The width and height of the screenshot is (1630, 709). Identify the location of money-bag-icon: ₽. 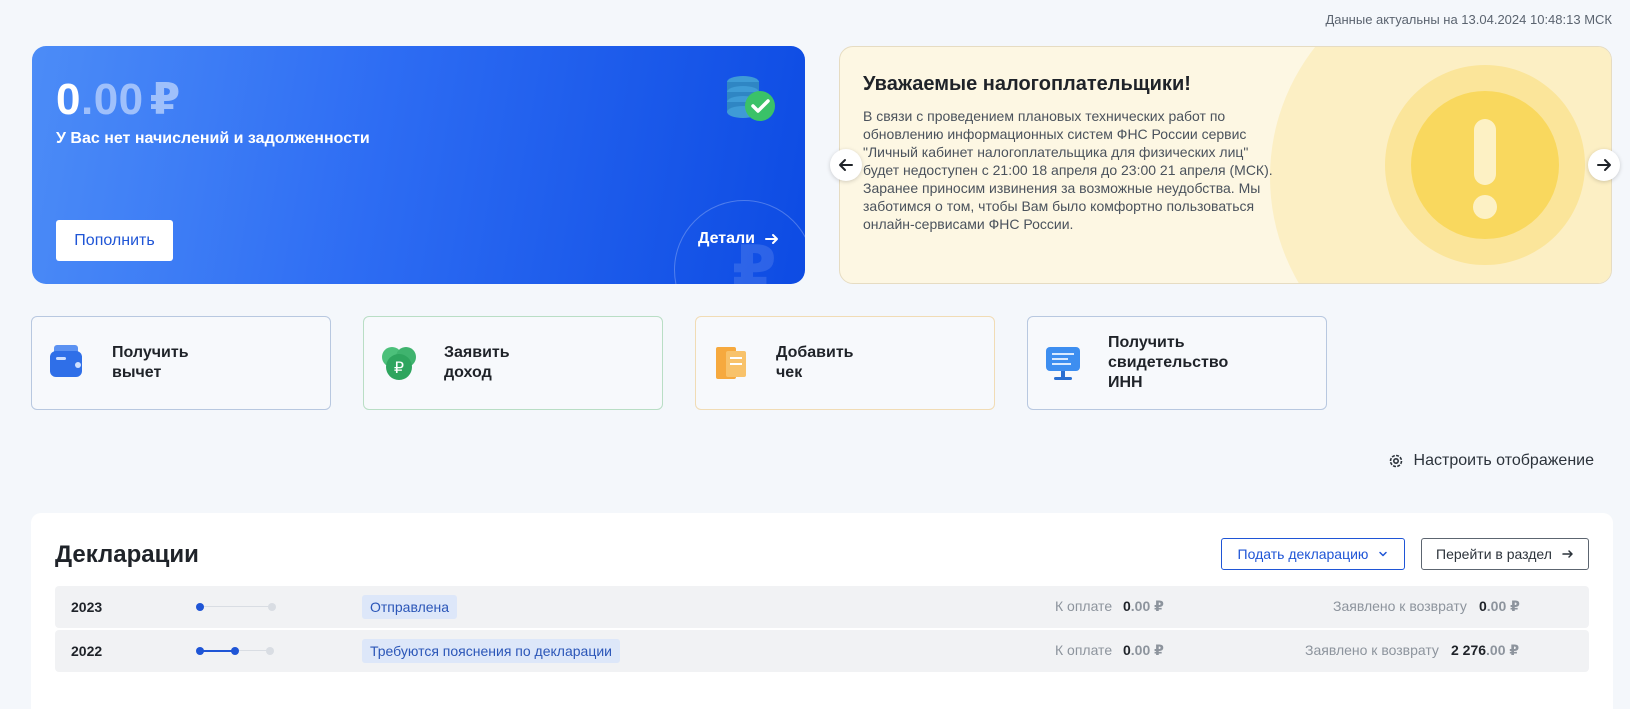
(399, 363).